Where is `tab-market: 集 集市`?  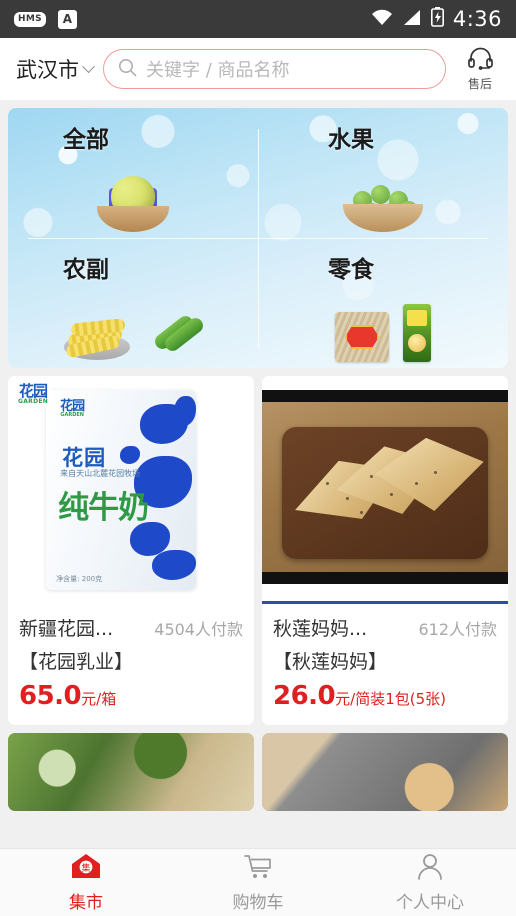 tab-market: 集 集市 is located at coordinates (86, 882).